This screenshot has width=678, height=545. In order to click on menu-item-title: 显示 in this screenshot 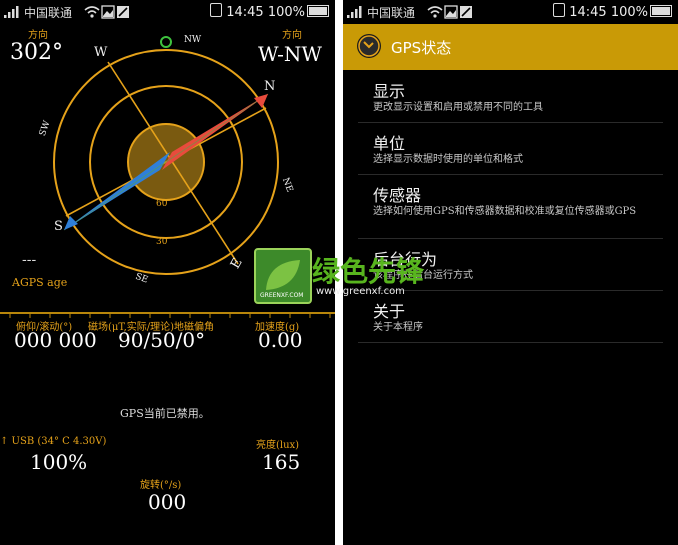, I will do `click(389, 91)`.